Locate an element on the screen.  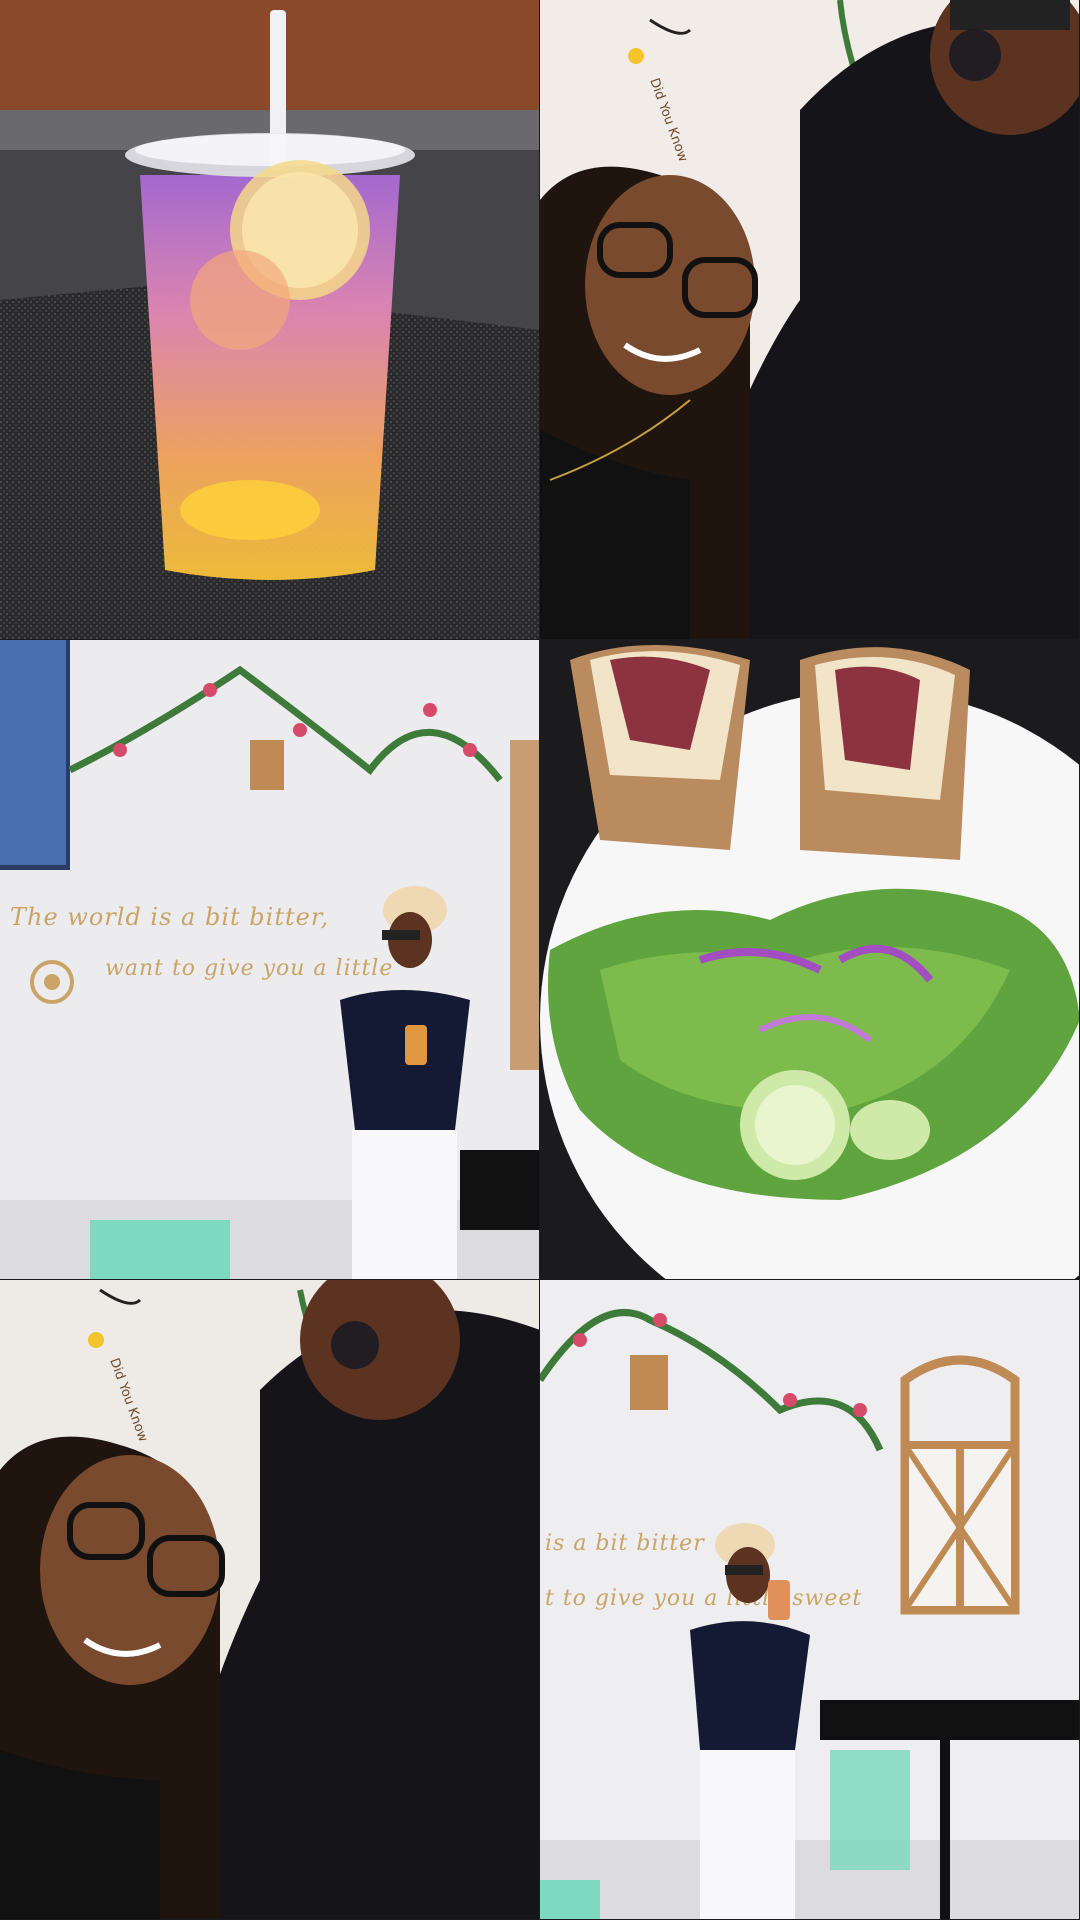
wall-sign-line-1: The world is a bit bitter, is located at coordinates (169, 917).